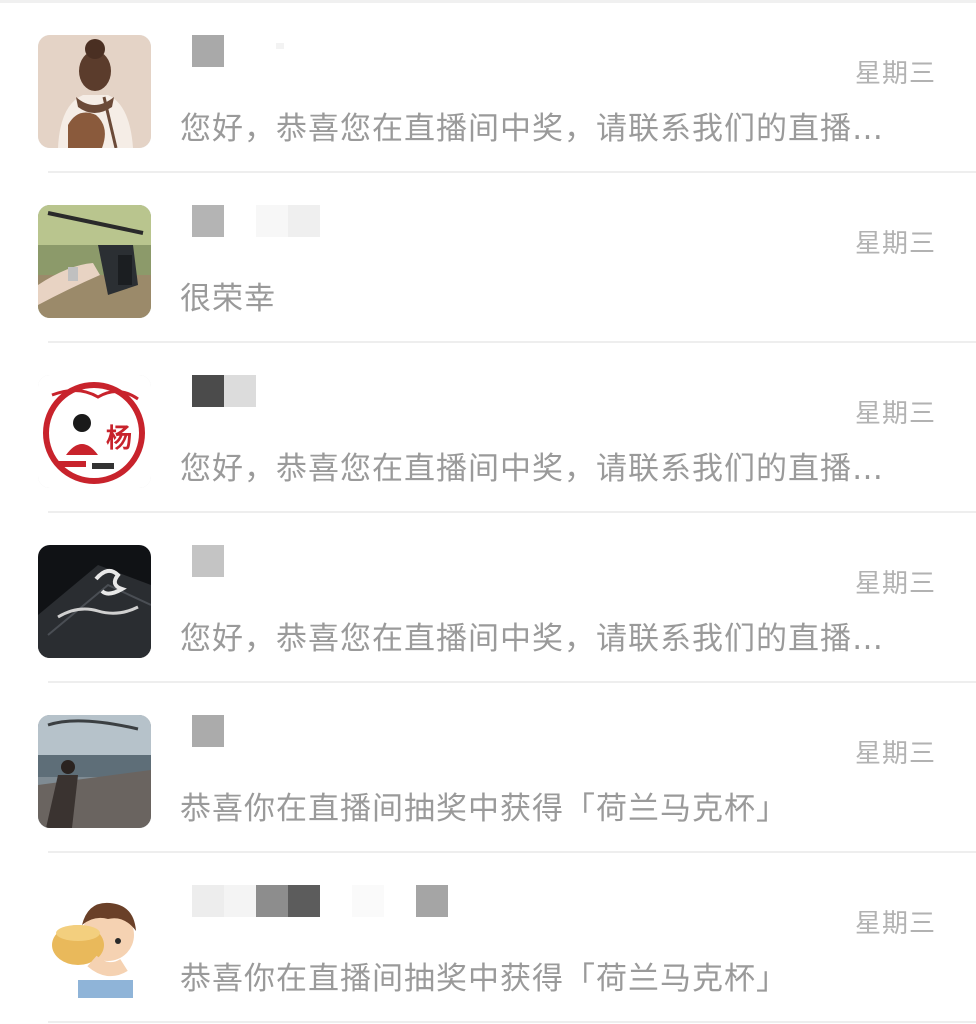  I want to click on calligraphy-card-avatar-icon, so click(94, 601).